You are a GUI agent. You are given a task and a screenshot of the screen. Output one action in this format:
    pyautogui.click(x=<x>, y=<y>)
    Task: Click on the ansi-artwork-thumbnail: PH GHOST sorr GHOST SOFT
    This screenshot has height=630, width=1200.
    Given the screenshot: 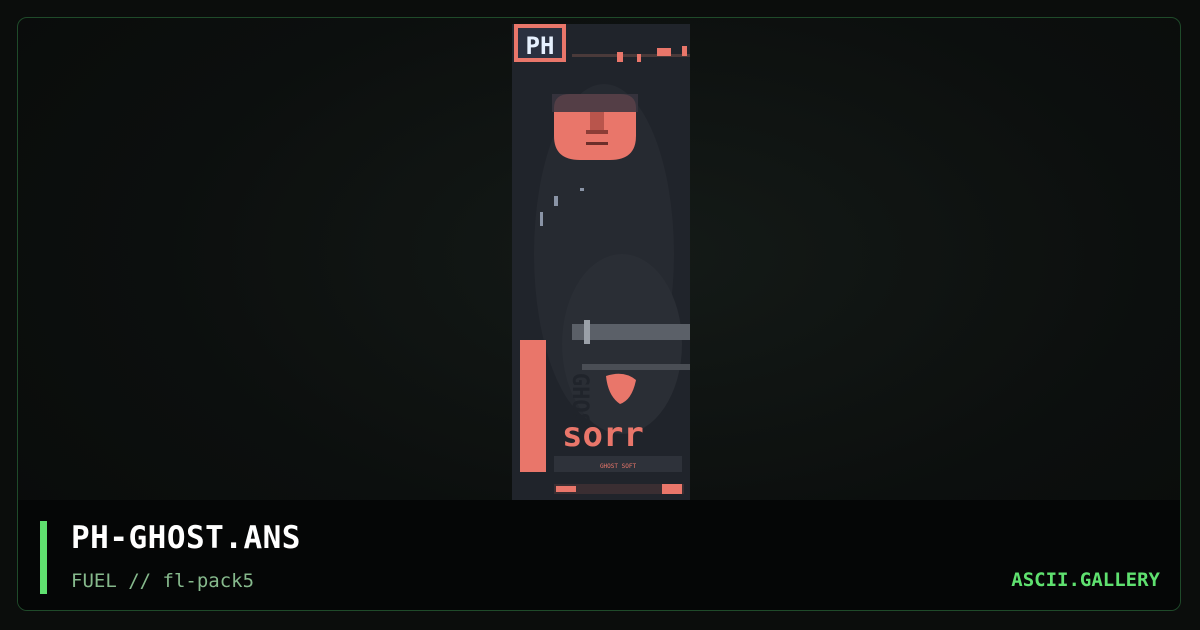 What is the action you would take?
    pyautogui.click(x=601, y=262)
    